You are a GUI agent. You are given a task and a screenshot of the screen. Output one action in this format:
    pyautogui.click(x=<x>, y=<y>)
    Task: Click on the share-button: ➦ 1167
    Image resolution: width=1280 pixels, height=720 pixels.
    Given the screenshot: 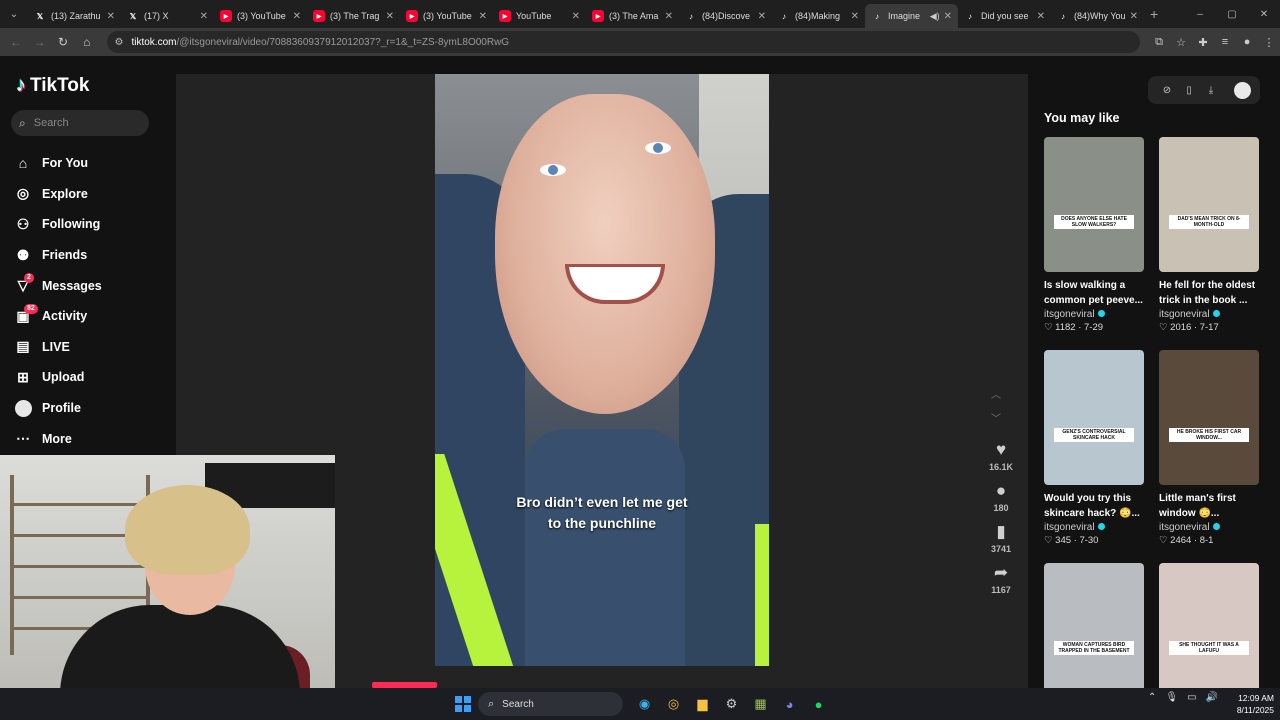 What is the action you would take?
    pyautogui.click(x=1001, y=579)
    